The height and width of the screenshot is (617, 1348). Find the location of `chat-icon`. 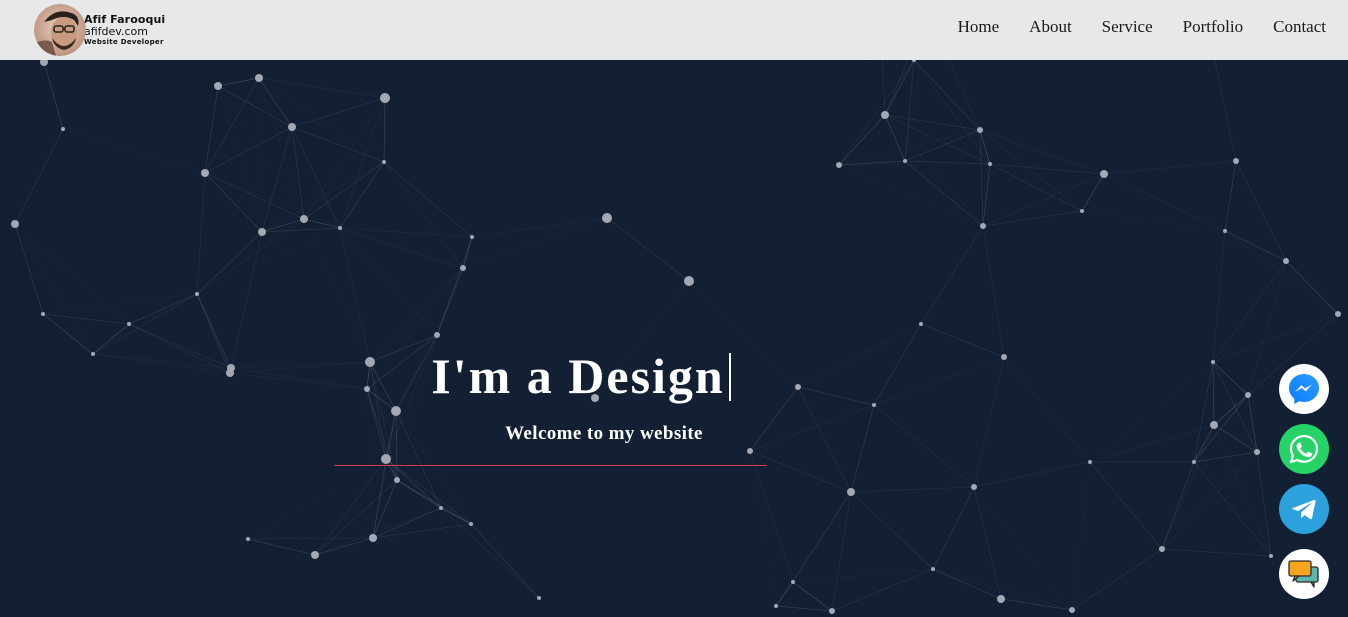

chat-icon is located at coordinates (1303, 574).